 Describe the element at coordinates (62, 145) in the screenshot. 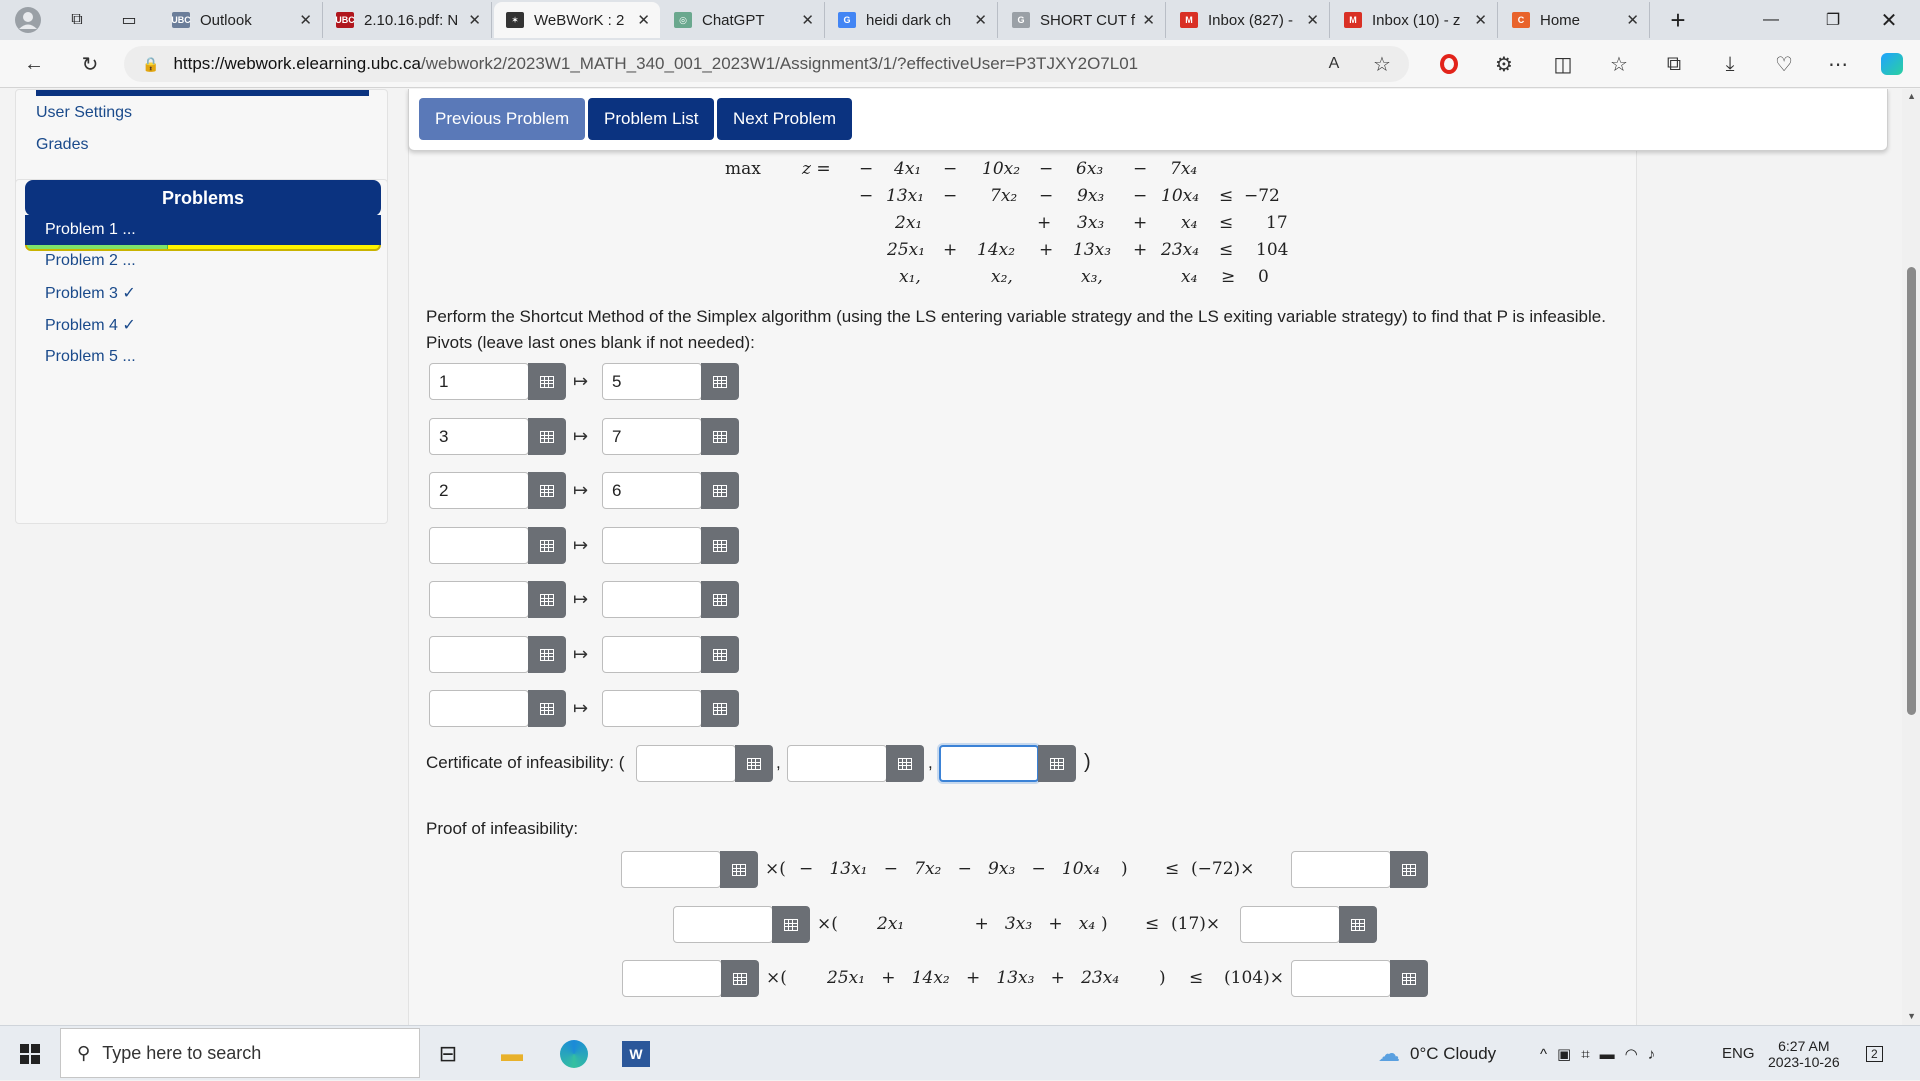

I see `grades-link: Grades` at that location.